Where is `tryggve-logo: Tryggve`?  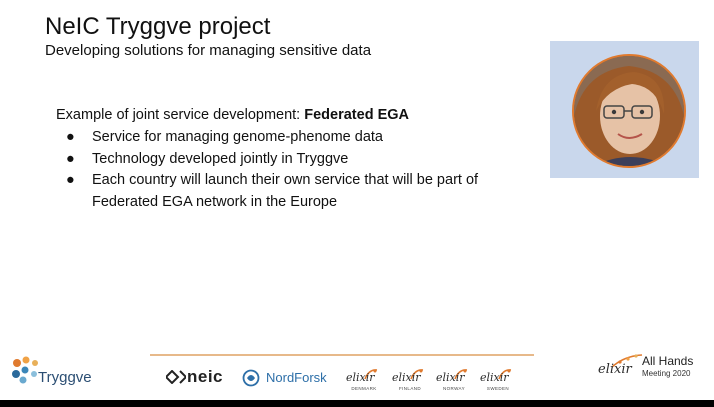
tryggve-logo: Tryggve is located at coordinates (55, 372).